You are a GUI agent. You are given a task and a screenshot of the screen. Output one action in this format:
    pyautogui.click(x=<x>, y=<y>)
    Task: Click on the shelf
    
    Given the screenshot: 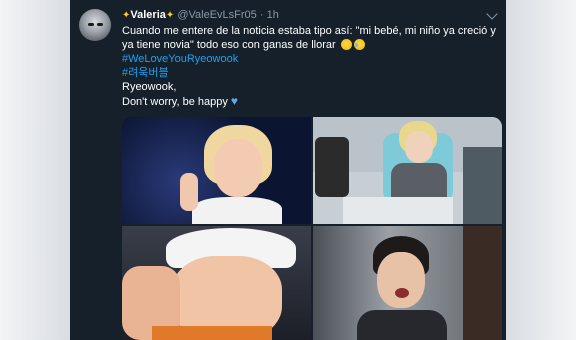 What is the action you would take?
    pyautogui.click(x=482, y=185)
    